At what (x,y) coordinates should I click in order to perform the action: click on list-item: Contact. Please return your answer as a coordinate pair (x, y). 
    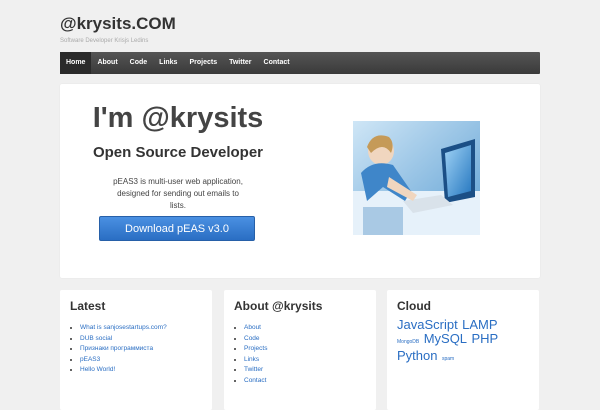
    Looking at the image, I should click on (255, 381).